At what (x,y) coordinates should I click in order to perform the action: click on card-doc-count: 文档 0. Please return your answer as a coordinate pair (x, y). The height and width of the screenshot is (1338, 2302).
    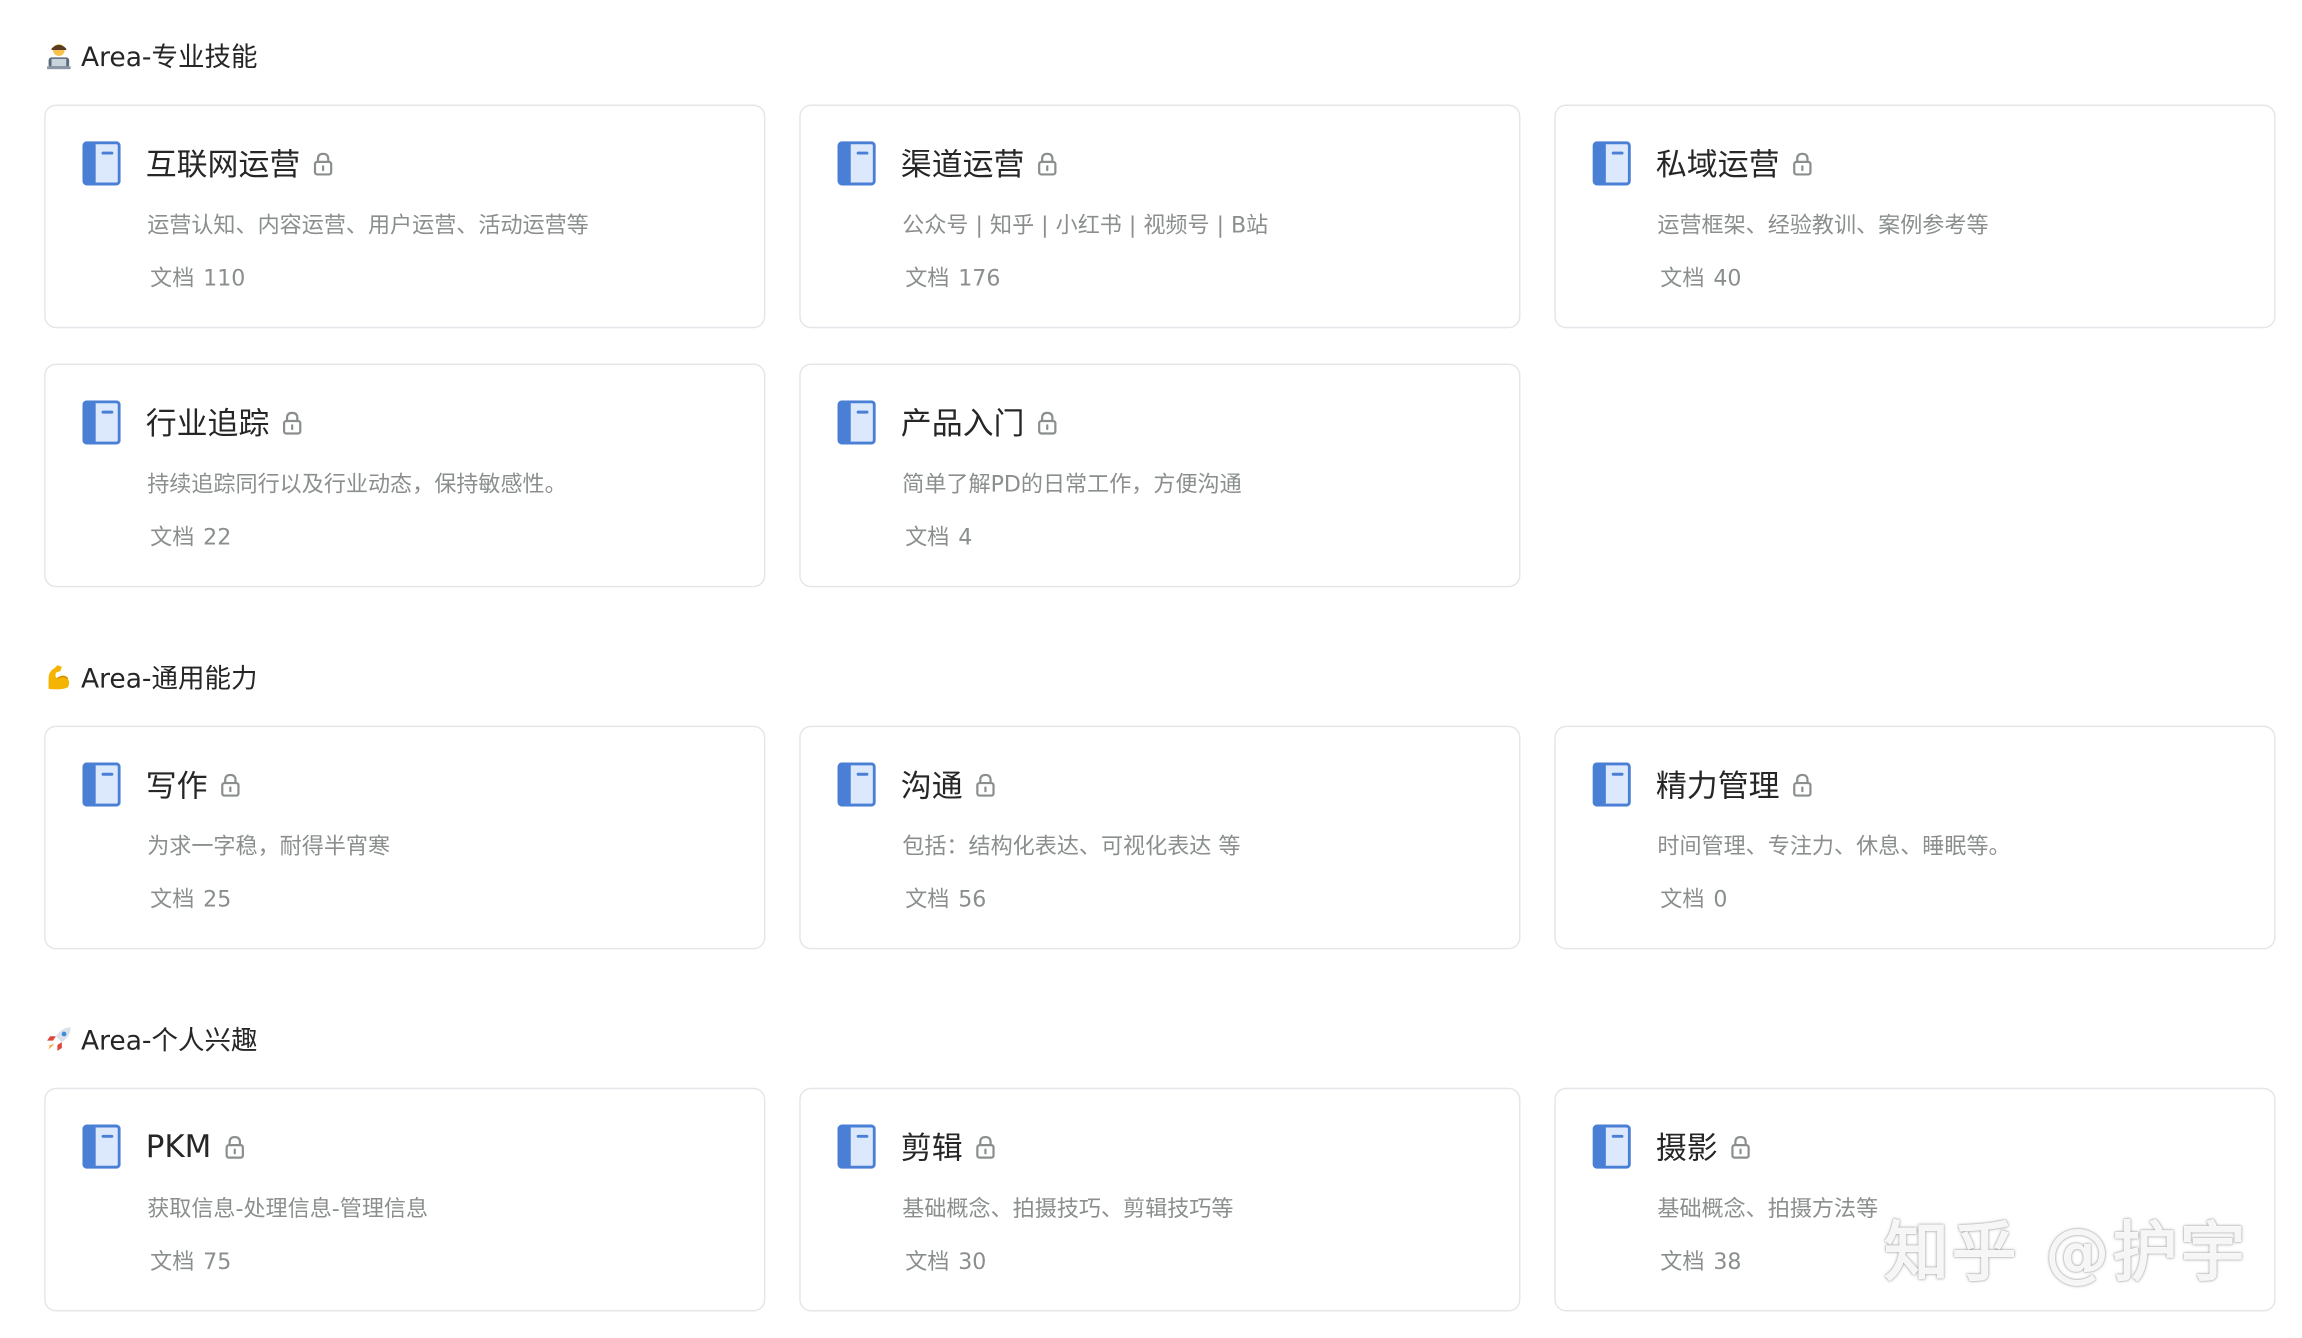
    Looking at the image, I should click on (1693, 898).